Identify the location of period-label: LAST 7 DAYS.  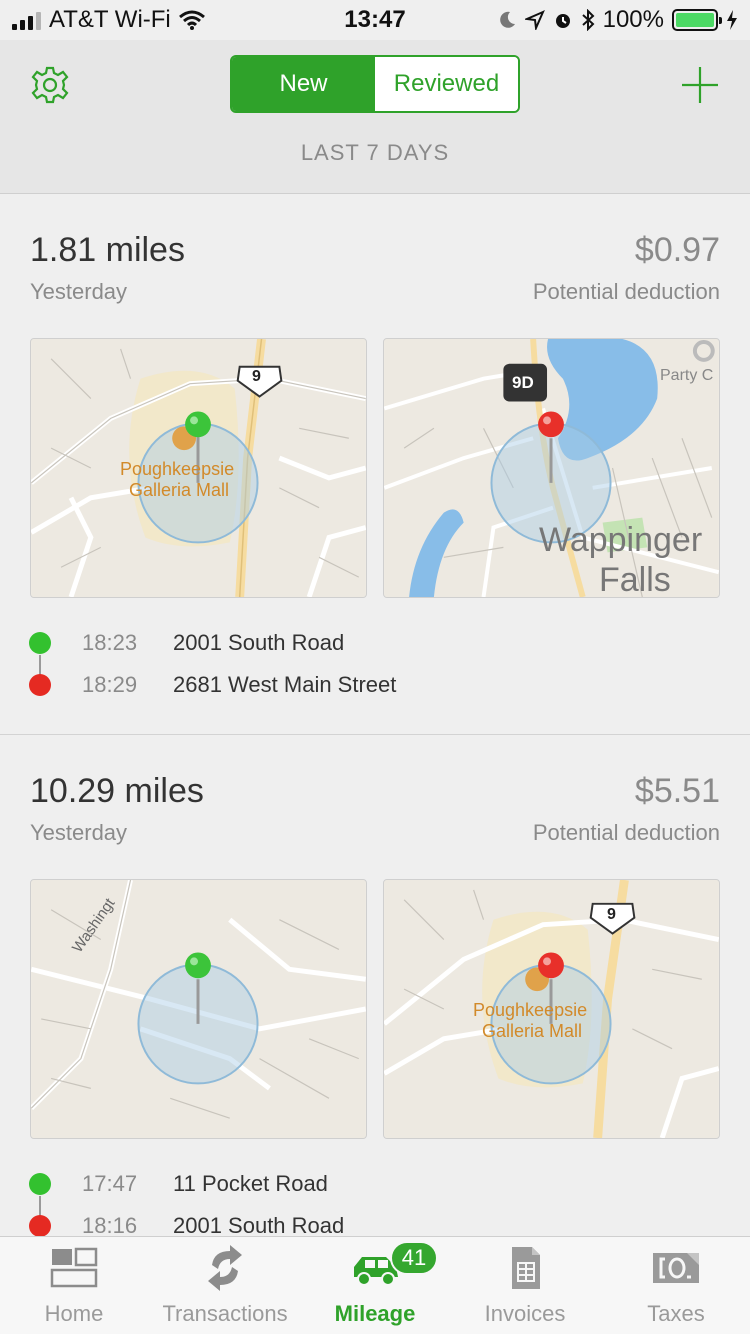
(375, 152).